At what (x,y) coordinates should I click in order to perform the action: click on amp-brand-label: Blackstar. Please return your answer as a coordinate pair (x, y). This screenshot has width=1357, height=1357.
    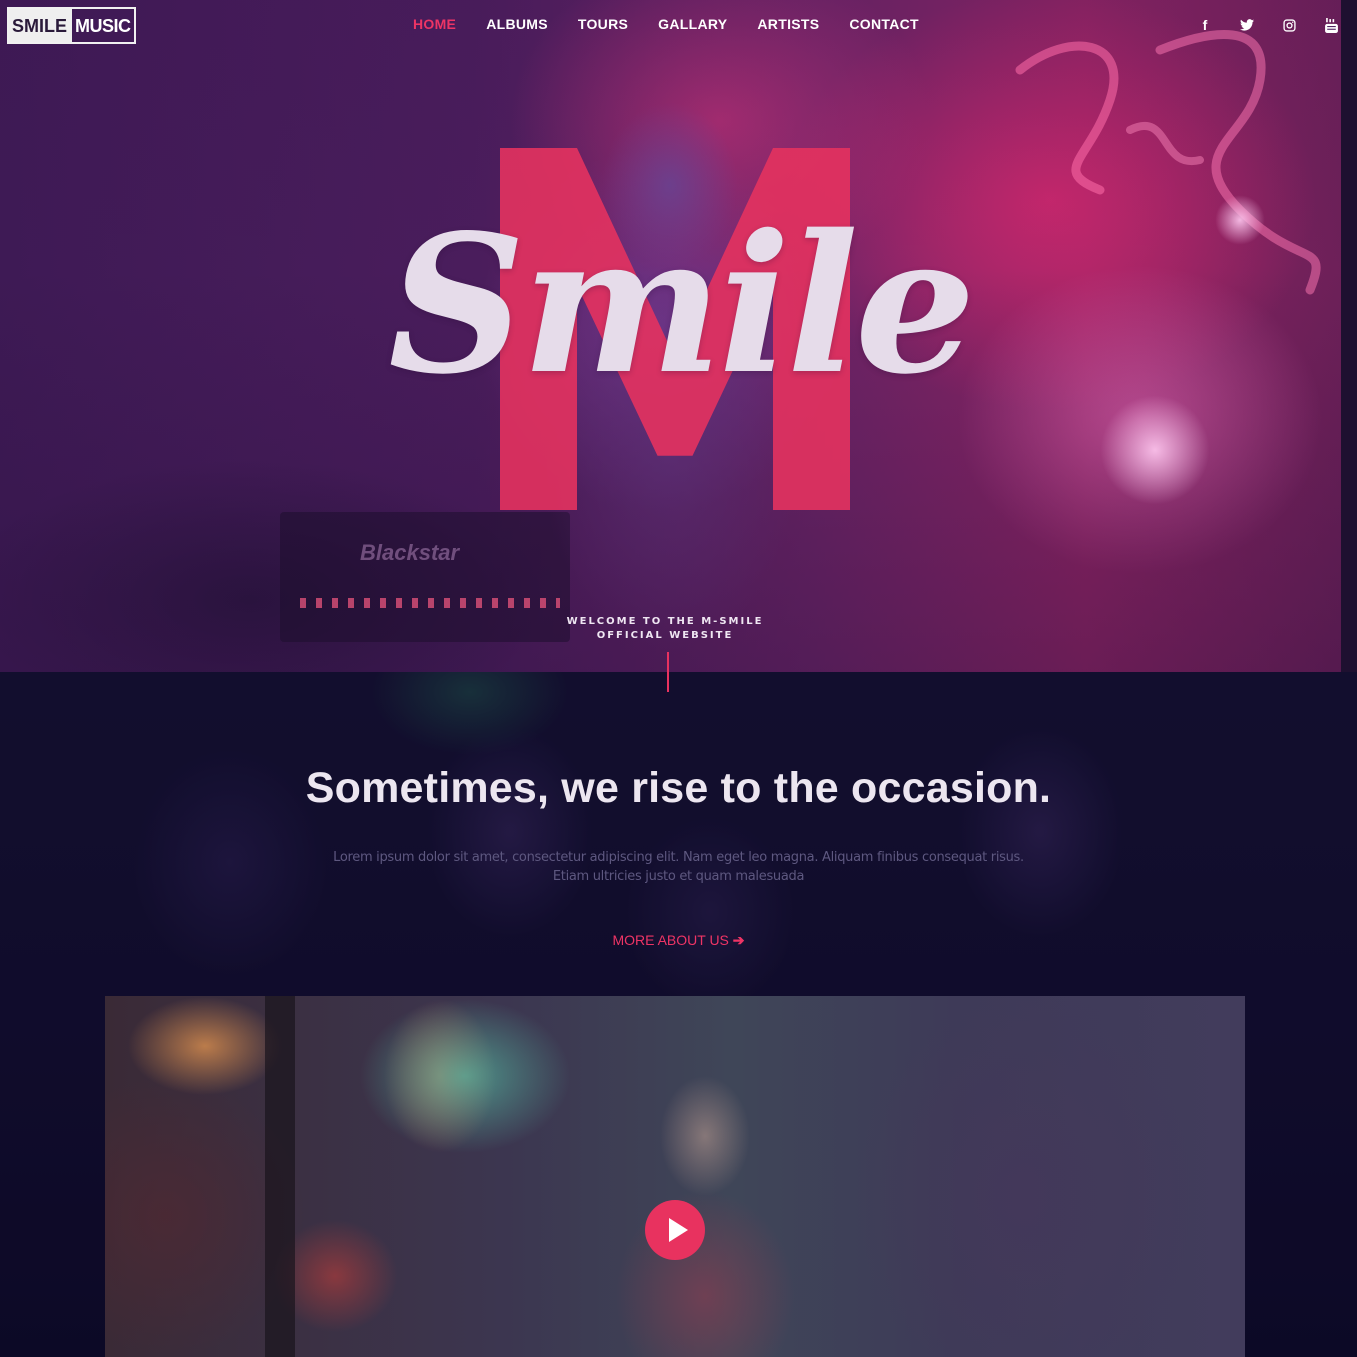
    Looking at the image, I should click on (410, 552).